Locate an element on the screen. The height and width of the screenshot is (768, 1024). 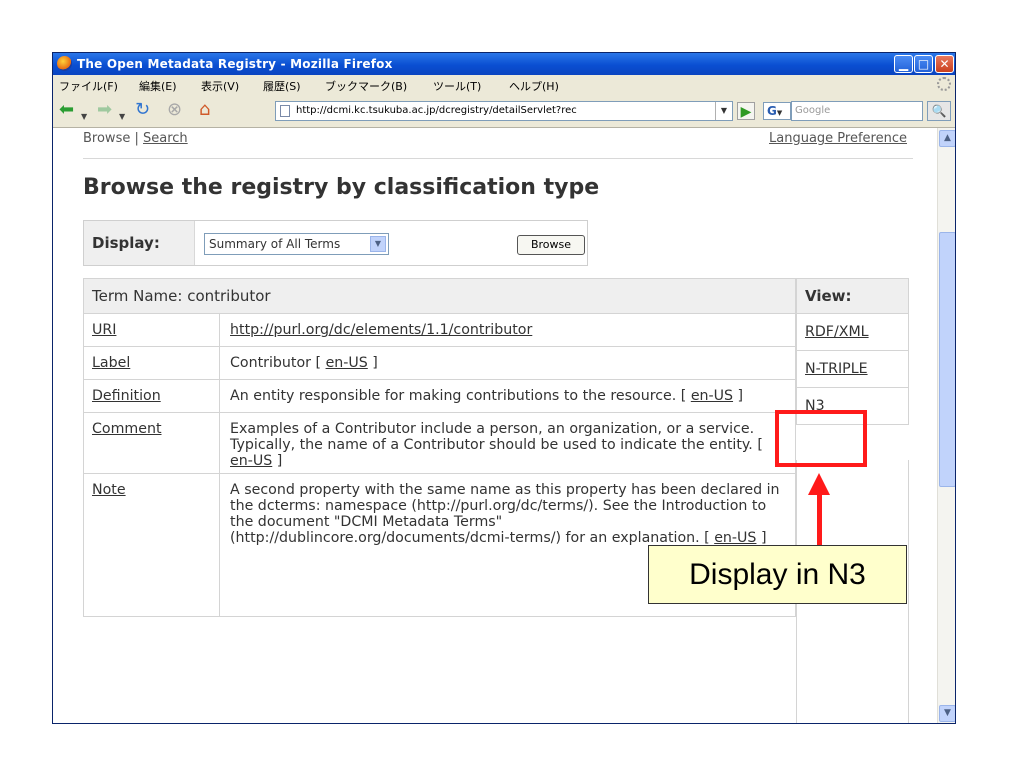
top-nav: Browse | Search is located at coordinates (135, 138).